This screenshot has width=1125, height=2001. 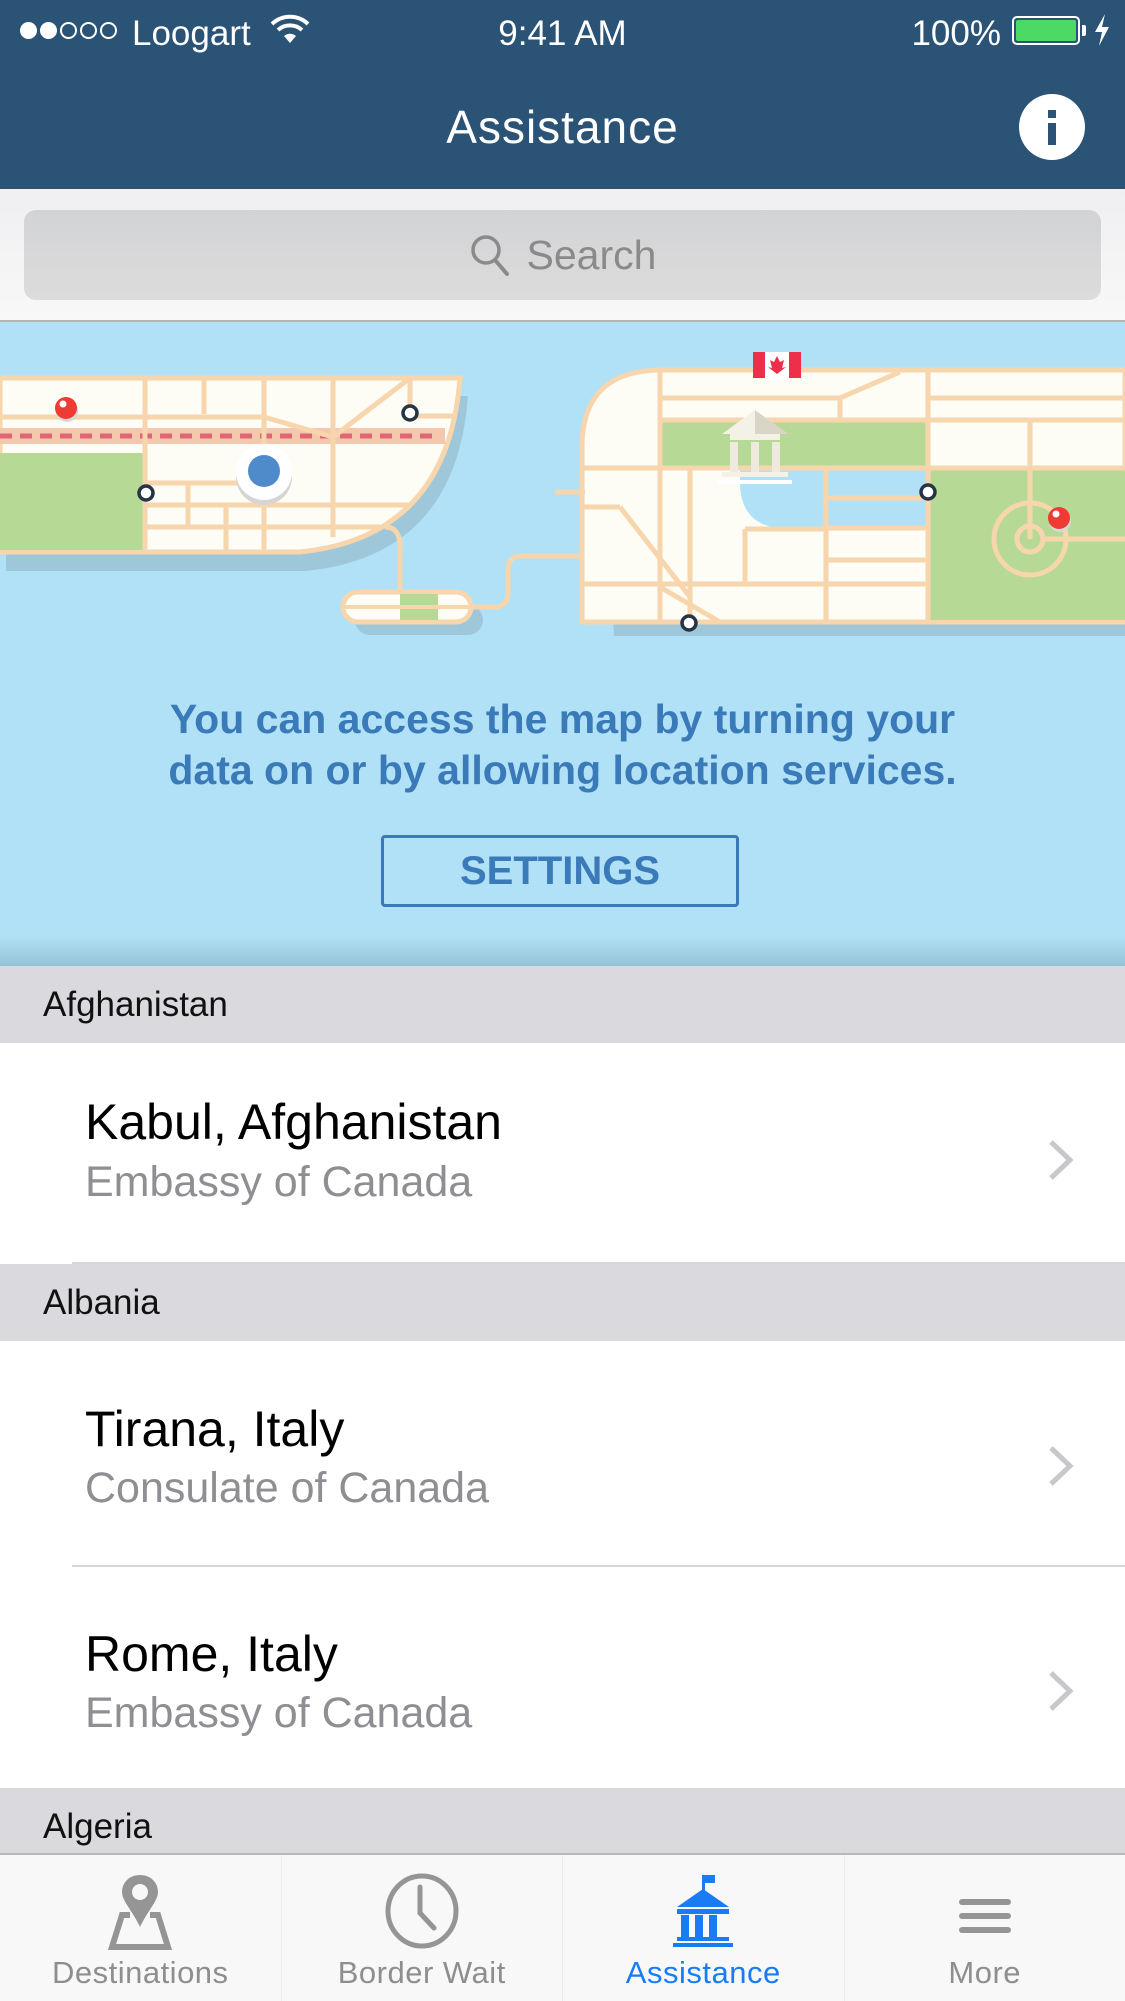 I want to click on tab-label: Destinations, so click(x=140, y=1972).